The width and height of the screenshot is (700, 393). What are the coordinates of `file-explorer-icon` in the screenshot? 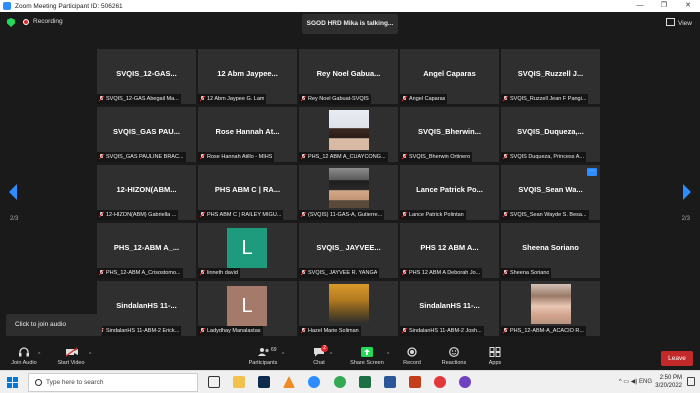 It's located at (239, 382).